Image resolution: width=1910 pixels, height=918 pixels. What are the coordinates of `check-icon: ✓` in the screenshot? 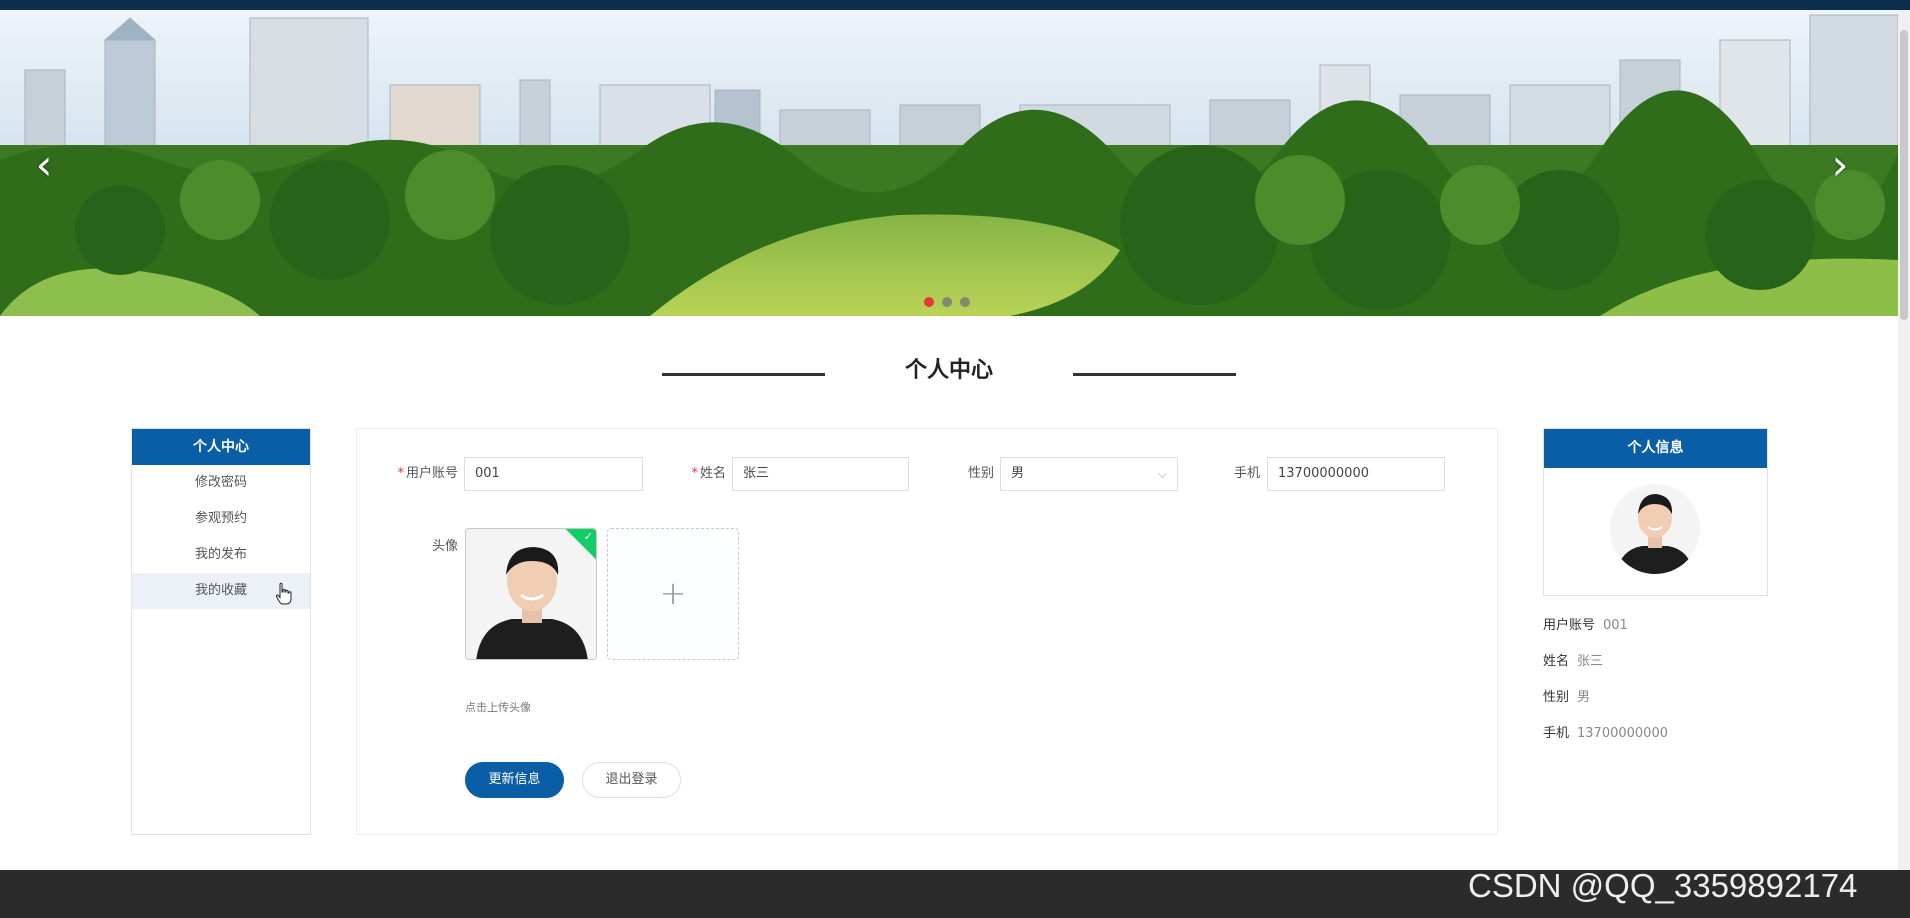 It's located at (588, 536).